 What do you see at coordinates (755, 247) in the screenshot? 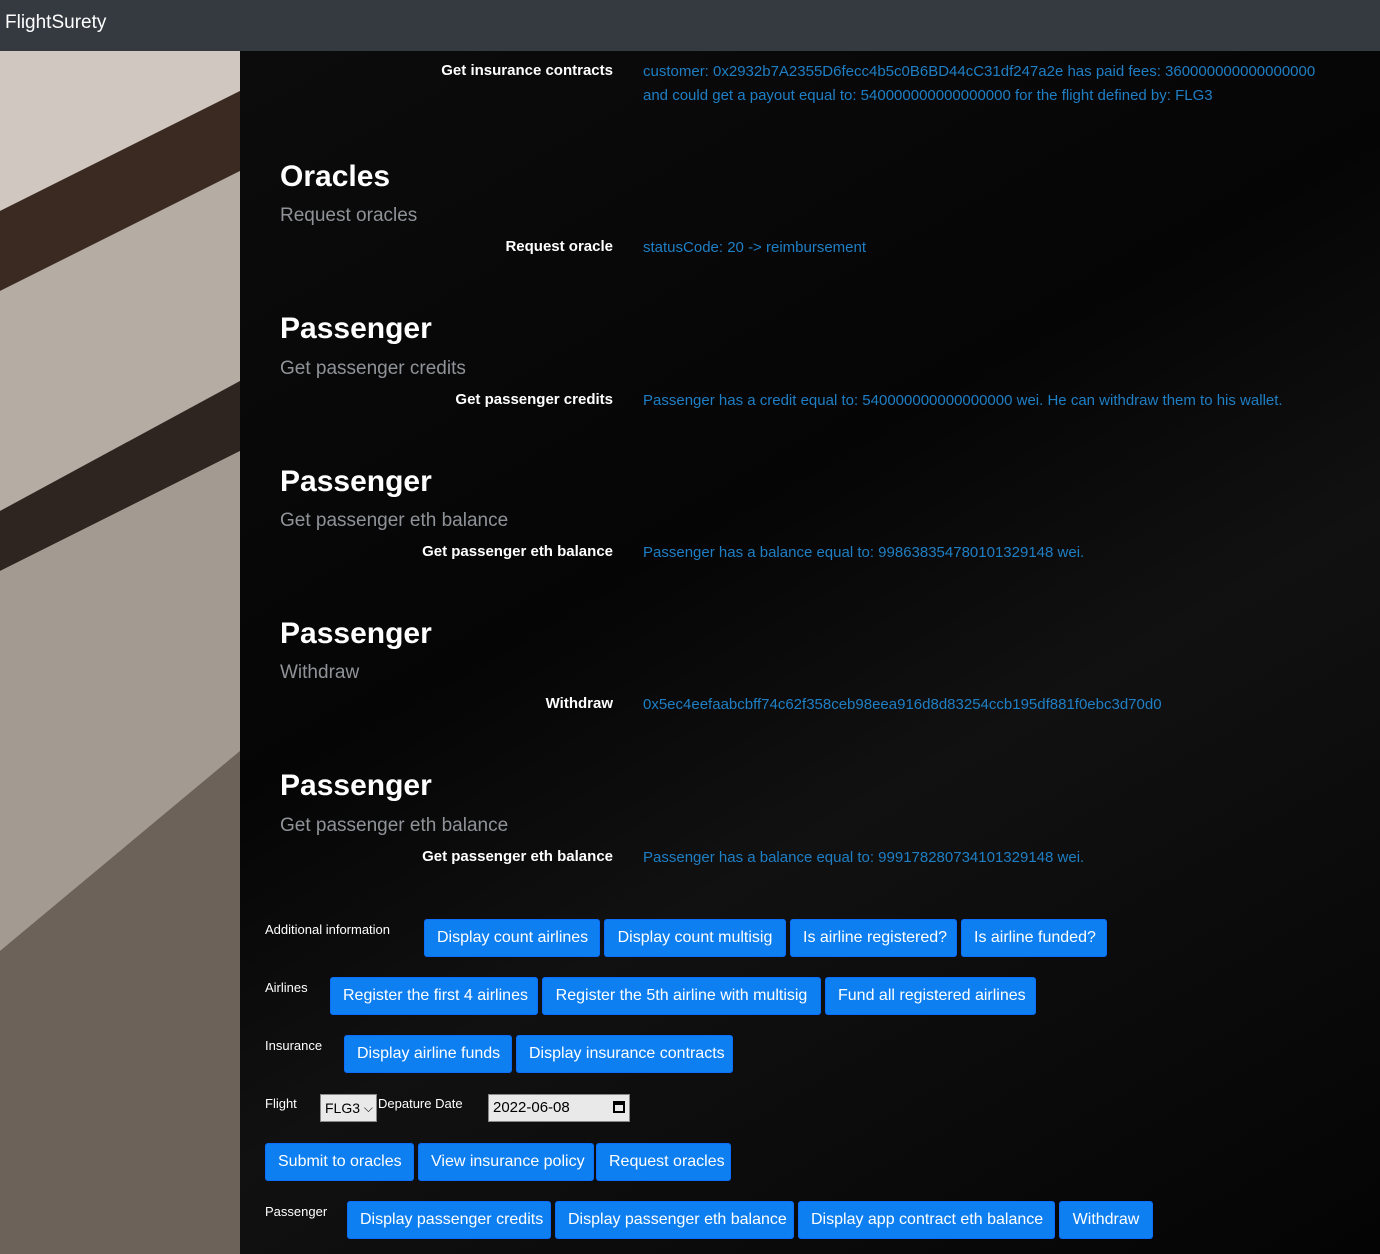
I see `row-value: statusCode: 20 -> reimbursement` at bounding box center [755, 247].